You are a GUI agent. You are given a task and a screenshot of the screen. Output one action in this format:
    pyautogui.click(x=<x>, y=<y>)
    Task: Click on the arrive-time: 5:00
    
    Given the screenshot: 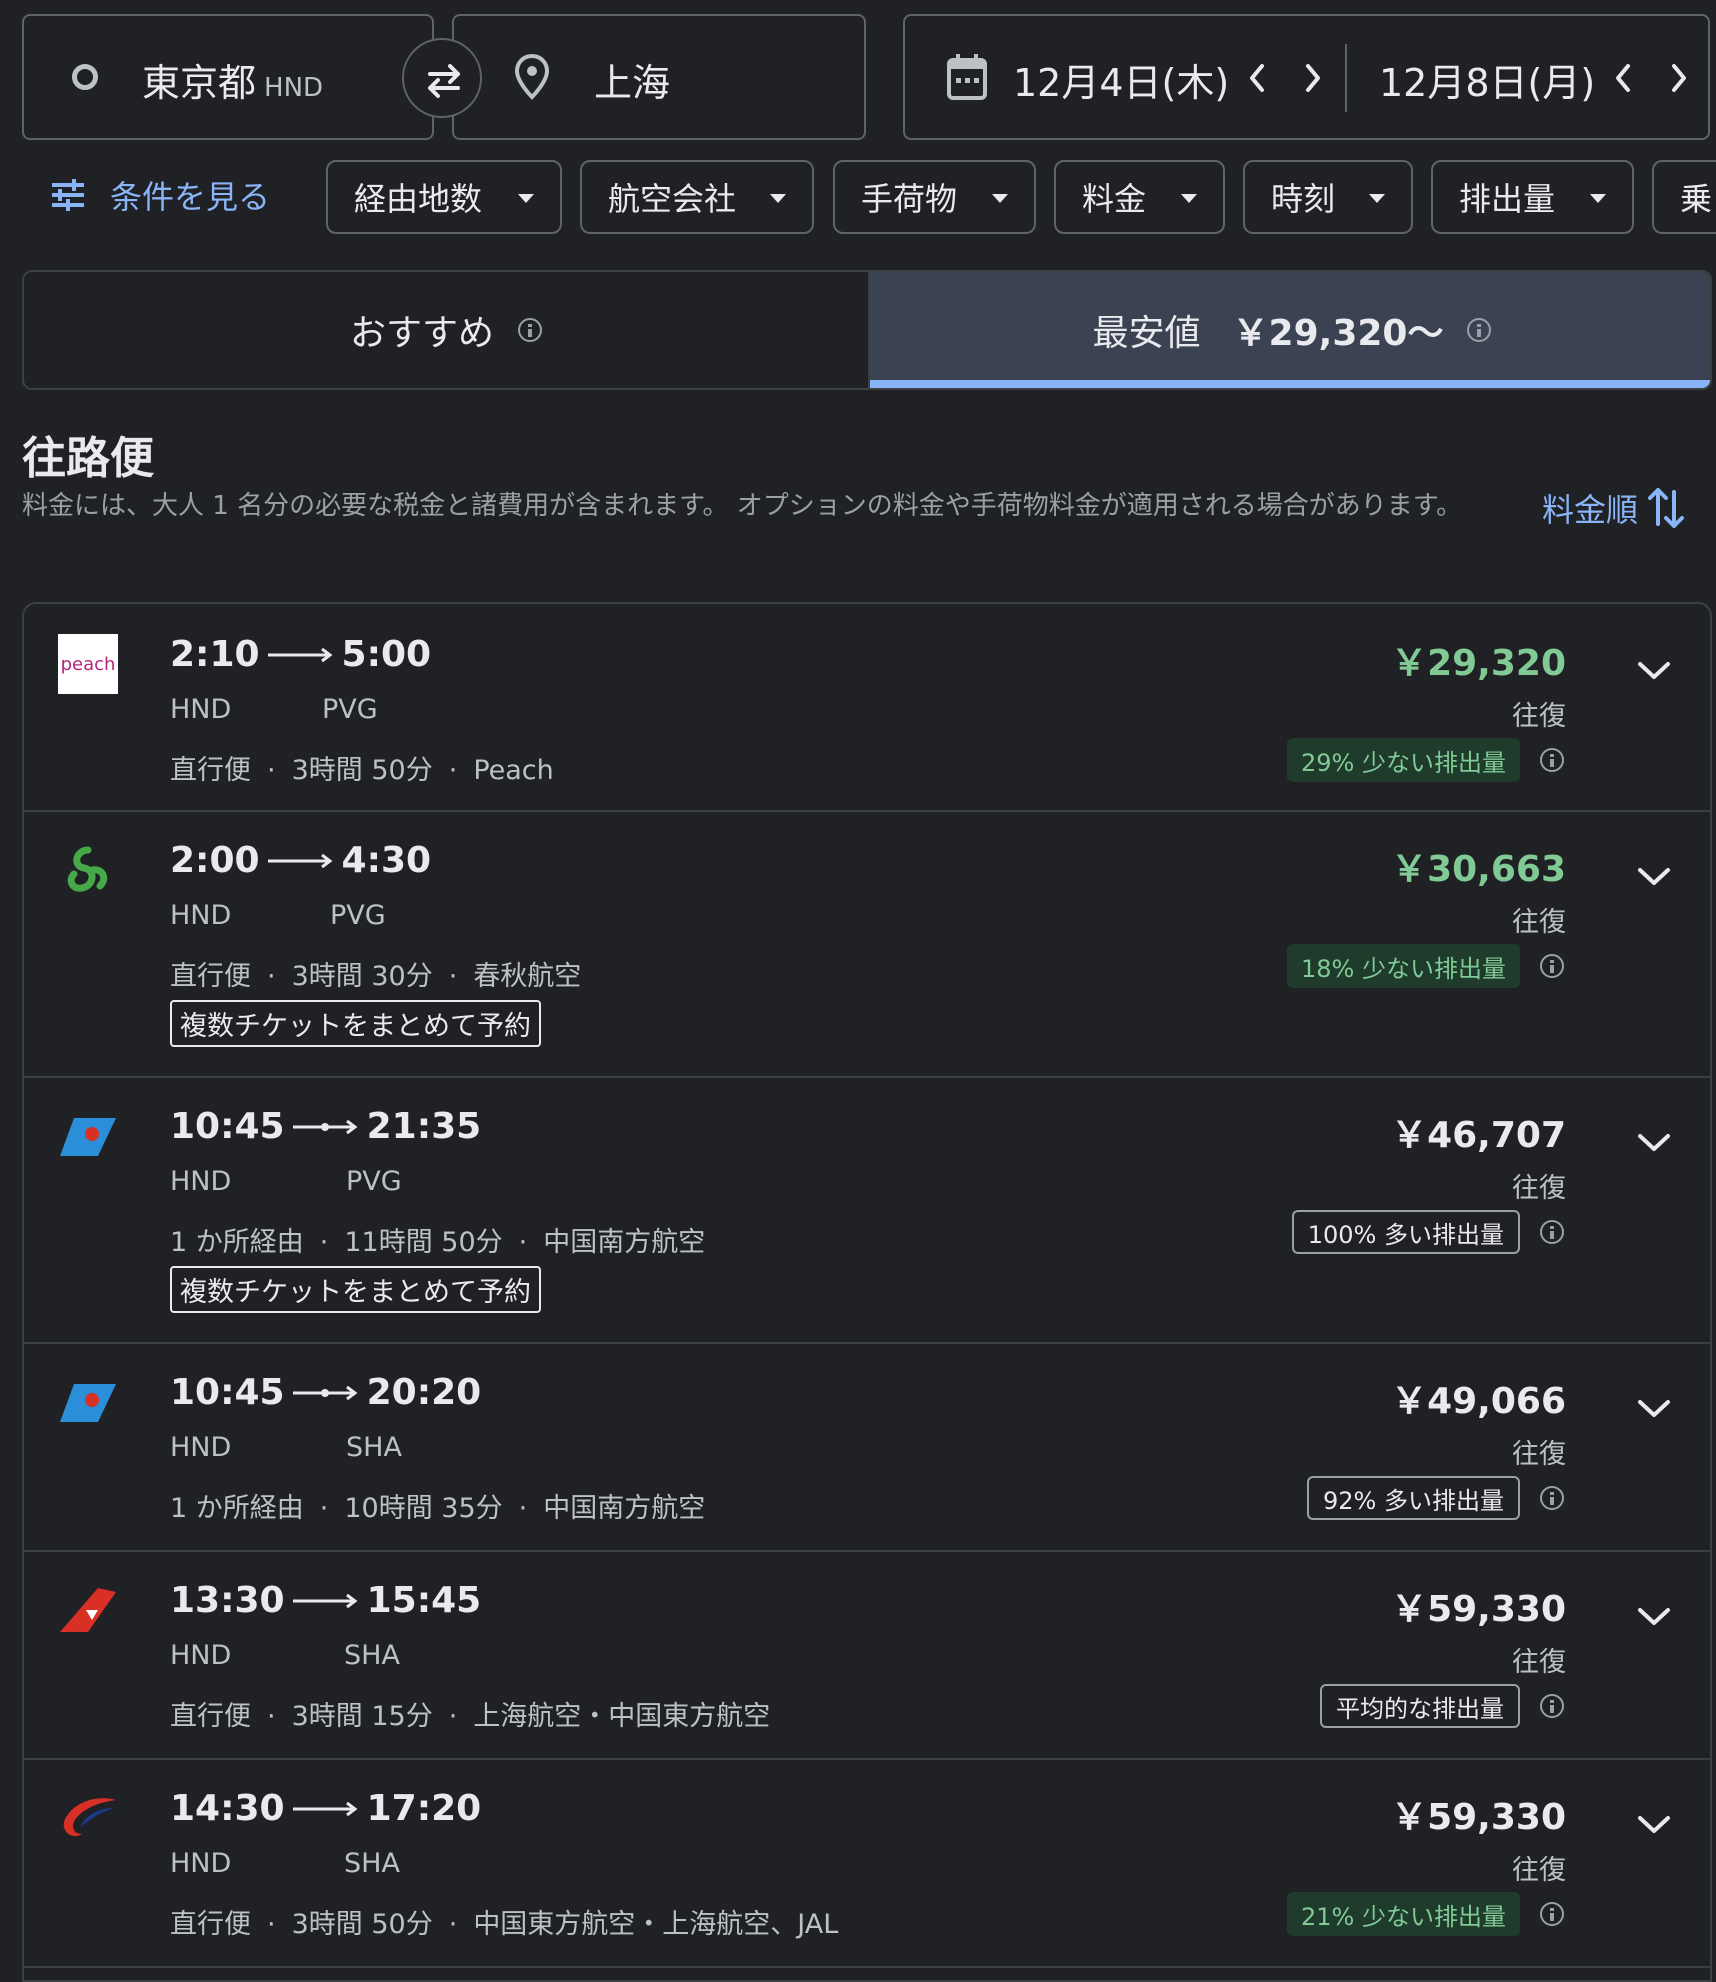 What is the action you would take?
    pyautogui.click(x=386, y=654)
    